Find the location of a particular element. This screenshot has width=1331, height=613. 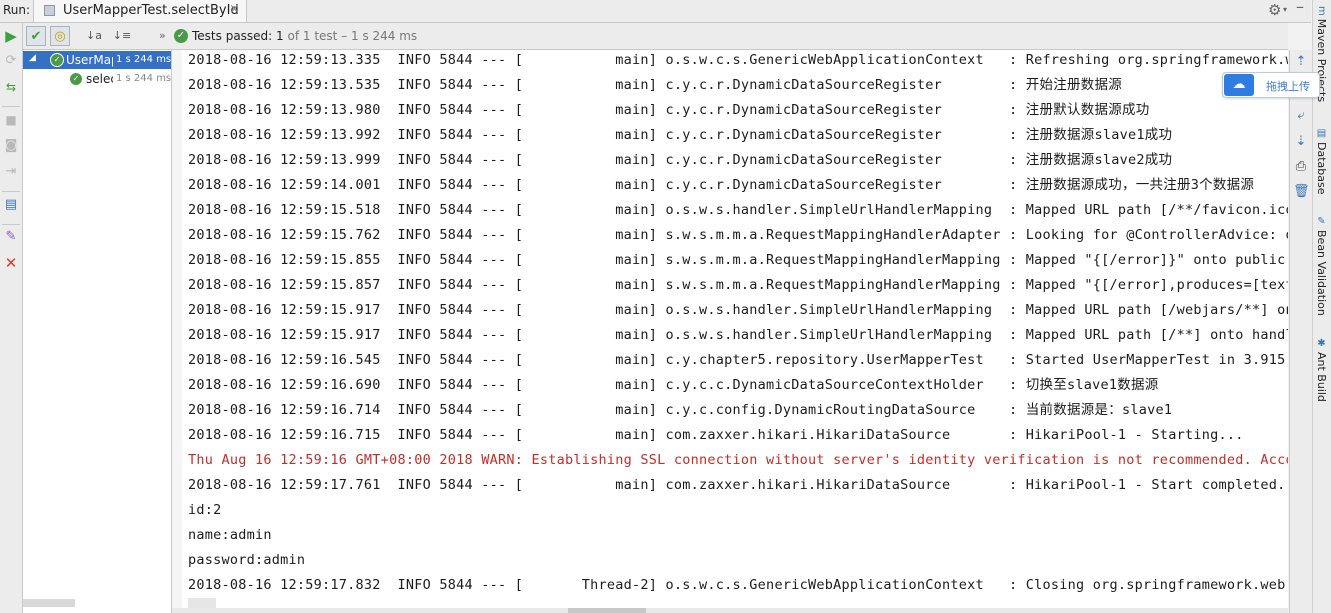

tree-row-test: ✓ selectById 1 s 244 ms is located at coordinates (97, 79).